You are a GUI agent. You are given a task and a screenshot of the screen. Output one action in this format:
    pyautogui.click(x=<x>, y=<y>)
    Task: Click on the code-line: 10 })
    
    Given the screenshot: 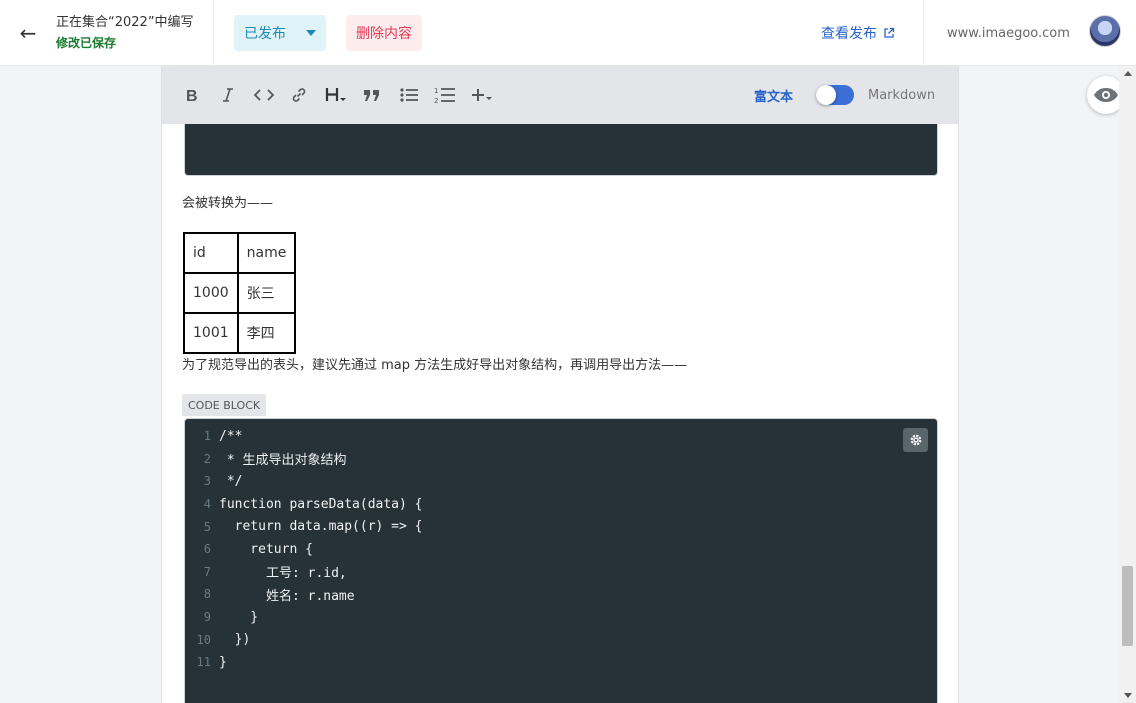 What is the action you would take?
    pyautogui.click(x=561, y=639)
    